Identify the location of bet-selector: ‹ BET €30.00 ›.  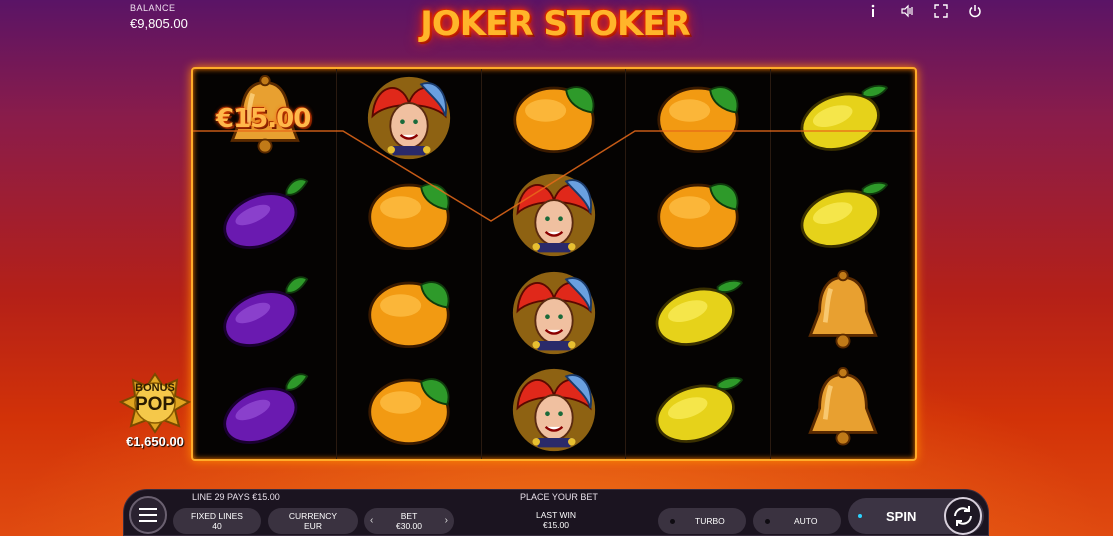
(409, 521).